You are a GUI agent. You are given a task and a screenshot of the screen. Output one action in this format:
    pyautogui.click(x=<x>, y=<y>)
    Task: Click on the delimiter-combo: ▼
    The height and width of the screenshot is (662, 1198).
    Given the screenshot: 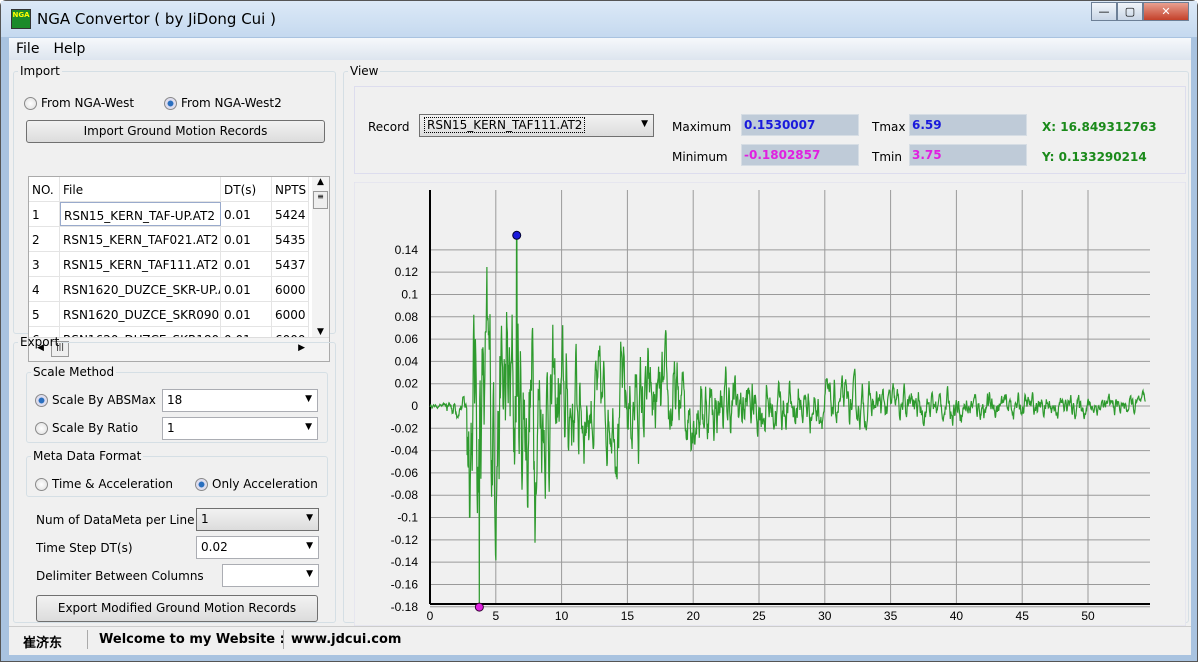 What is the action you would take?
    pyautogui.click(x=270, y=575)
    